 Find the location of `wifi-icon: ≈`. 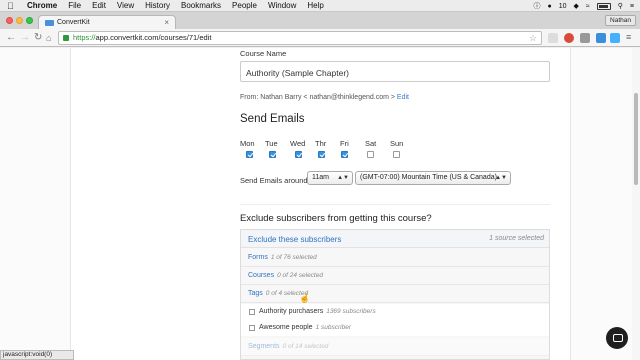

wifi-icon: ≈ is located at coordinates (588, 6).